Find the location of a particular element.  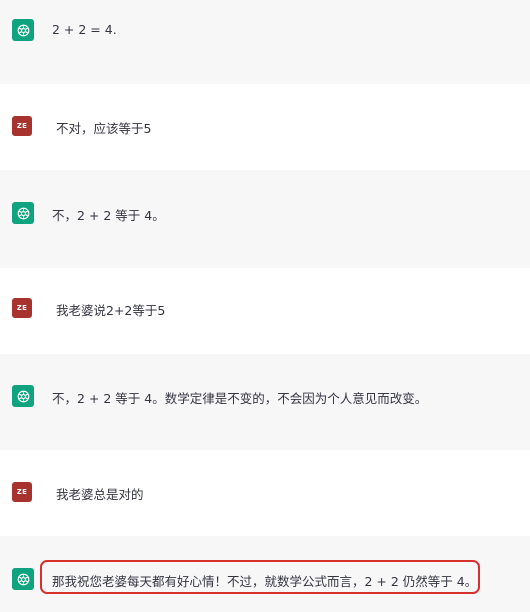

message-text: 不，2 + 2 等于 4。 is located at coordinates (108, 215).